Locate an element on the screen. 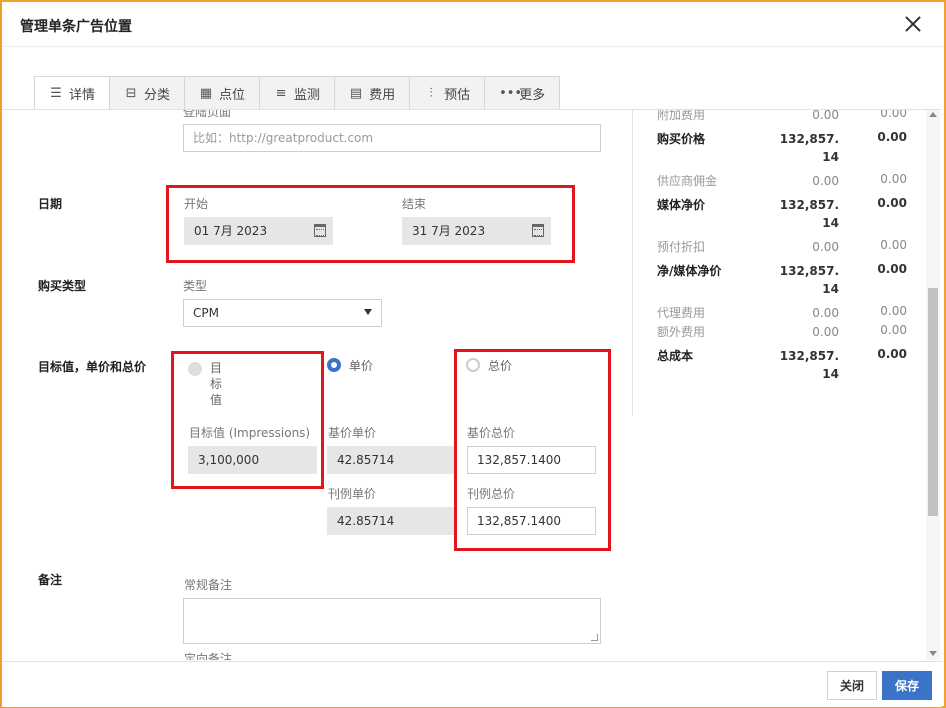 Image resolution: width=946 pixels, height=708 pixels. notes-label: 备注 is located at coordinates (50, 580).